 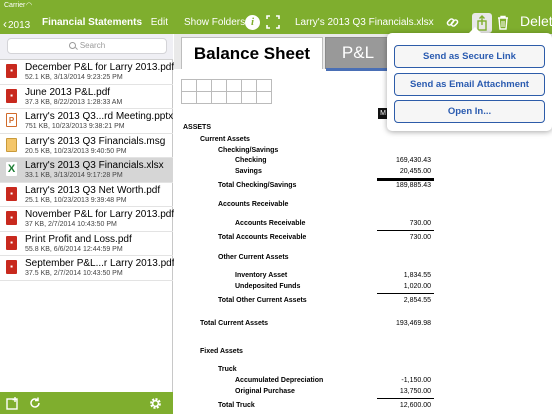 I want to click on search-icon, so click(x=72, y=45).